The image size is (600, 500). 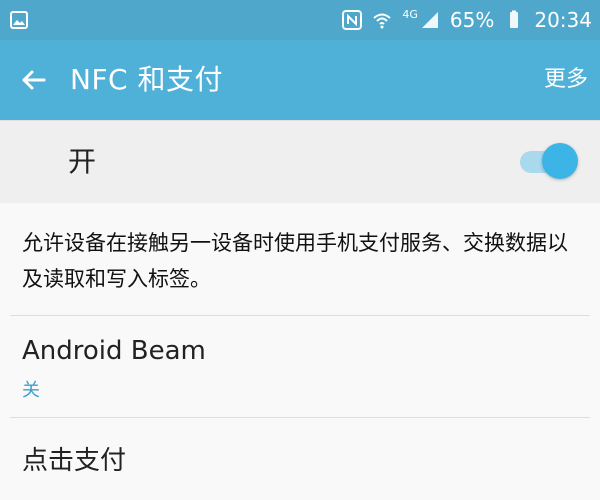 I want to click on arrow-left-icon, so click(x=34, y=80).